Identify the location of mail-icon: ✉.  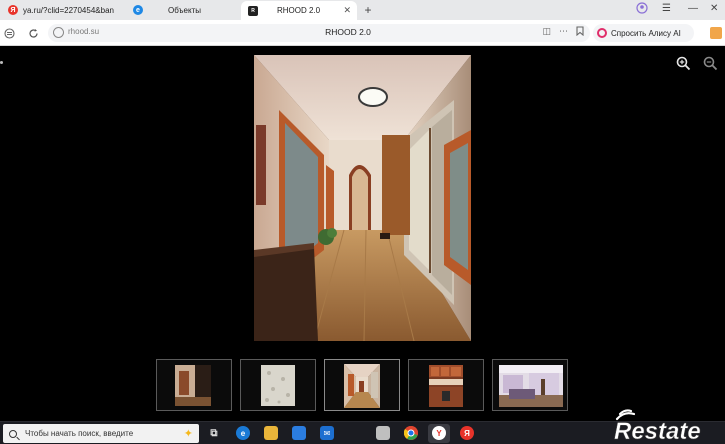
(327, 433).